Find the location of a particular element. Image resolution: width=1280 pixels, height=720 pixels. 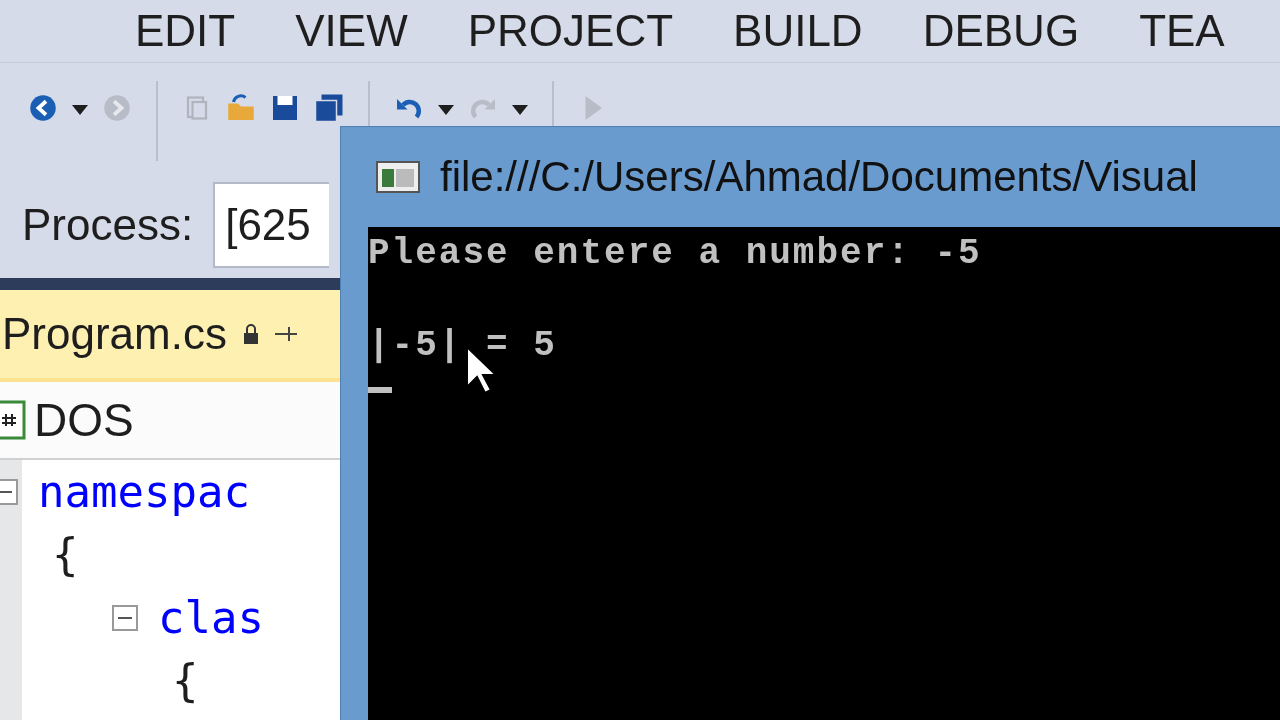

menu-item: EDIT is located at coordinates (185, 31).